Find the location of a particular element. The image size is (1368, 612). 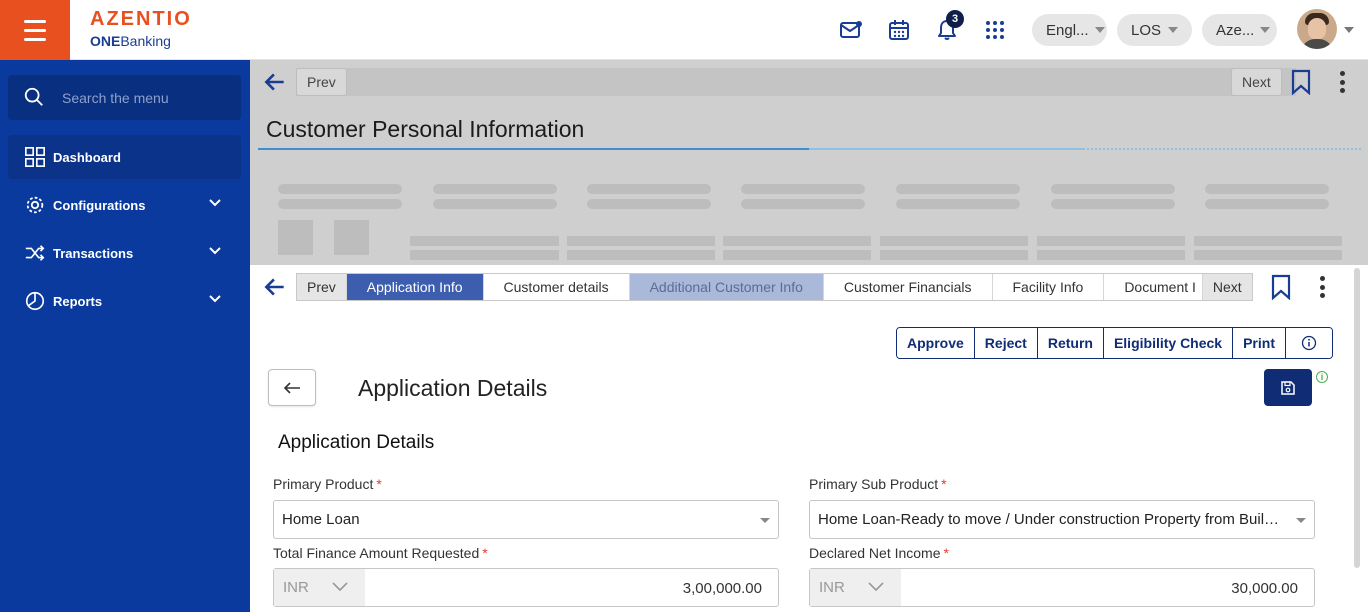

primary-sub-product-label: Primary Sub Product * is located at coordinates (878, 484).